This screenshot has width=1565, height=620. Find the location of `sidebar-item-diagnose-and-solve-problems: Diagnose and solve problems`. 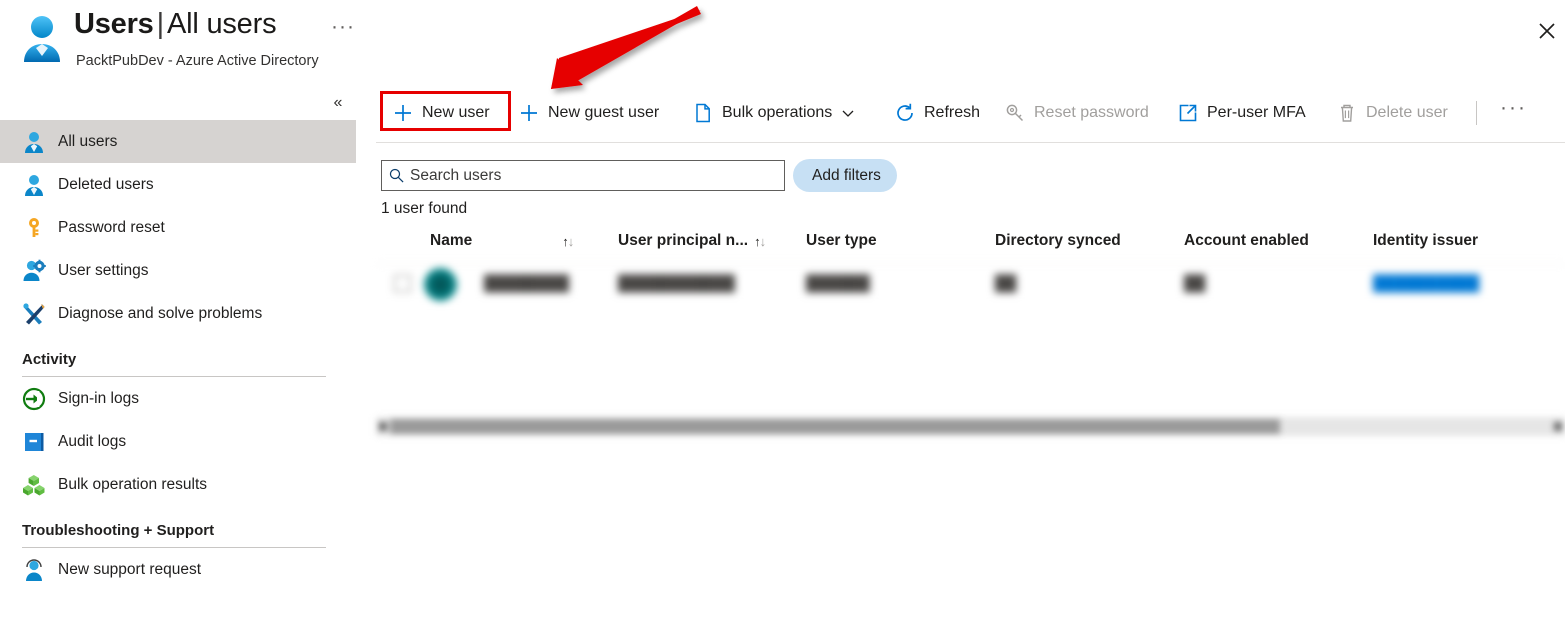

sidebar-item-diagnose-and-solve-problems: Diagnose and solve problems is located at coordinates (178, 313).